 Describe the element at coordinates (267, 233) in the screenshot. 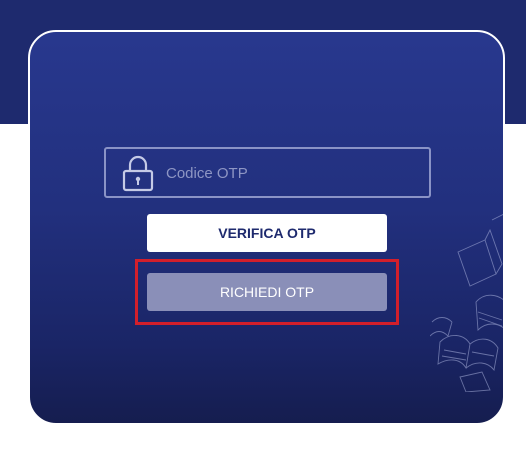

I see `verify-otp-button: VERIFICA OTP` at that location.